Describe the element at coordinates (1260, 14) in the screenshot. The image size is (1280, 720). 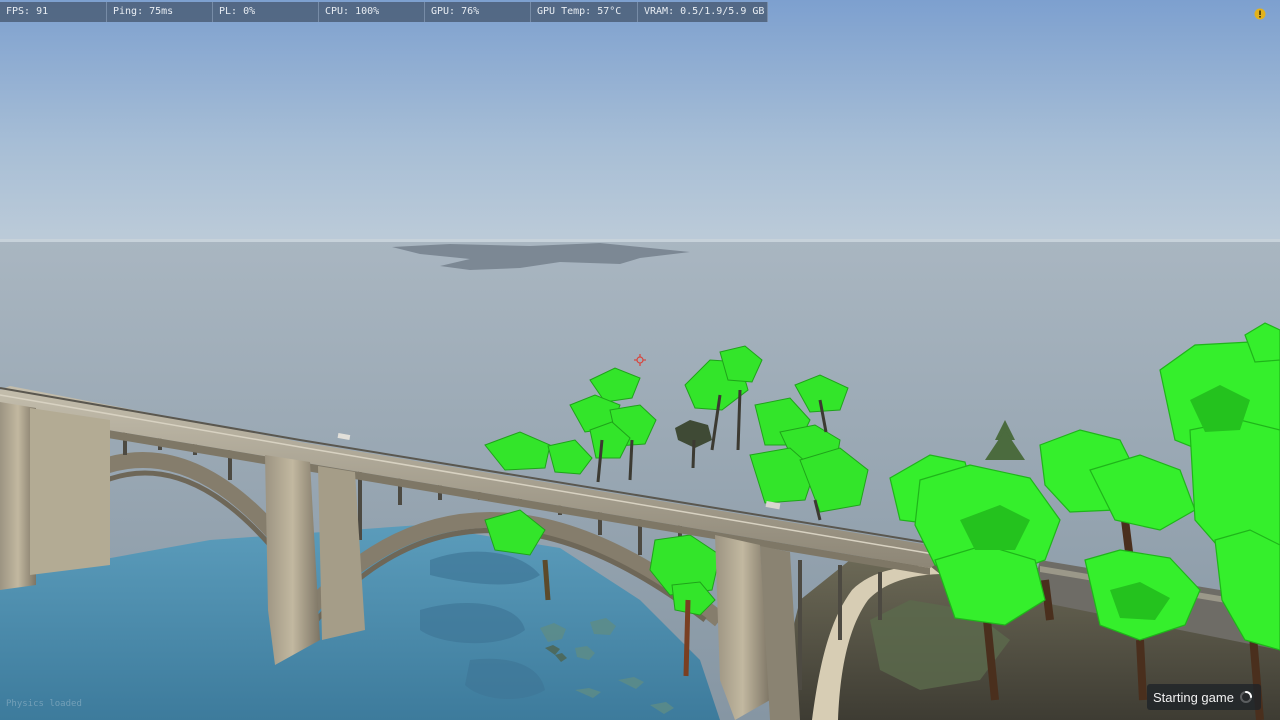
I see `warning-icon` at that location.